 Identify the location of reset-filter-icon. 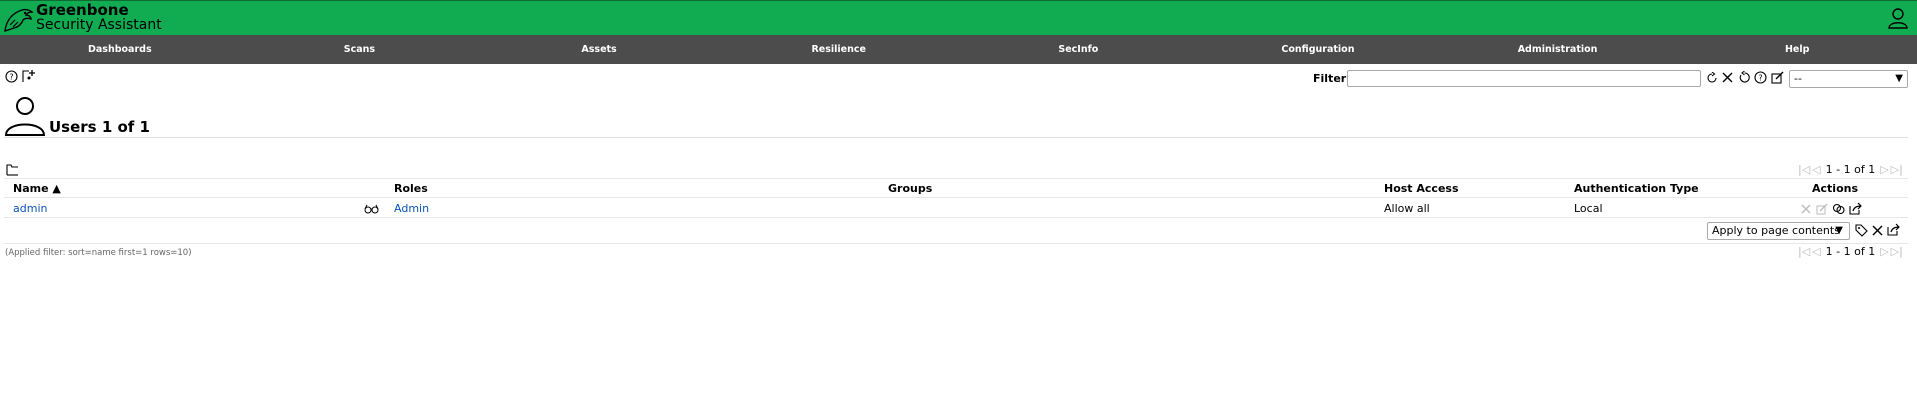
(1744, 77).